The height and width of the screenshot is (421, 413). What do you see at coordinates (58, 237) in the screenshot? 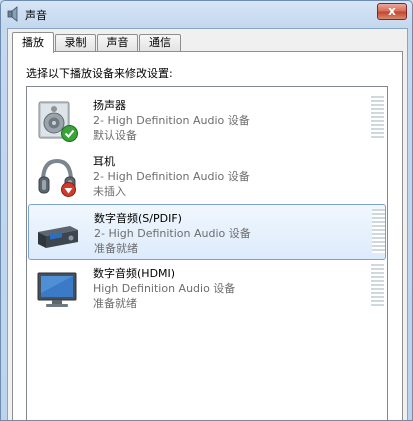
I see `digital-receiver-icon` at bounding box center [58, 237].